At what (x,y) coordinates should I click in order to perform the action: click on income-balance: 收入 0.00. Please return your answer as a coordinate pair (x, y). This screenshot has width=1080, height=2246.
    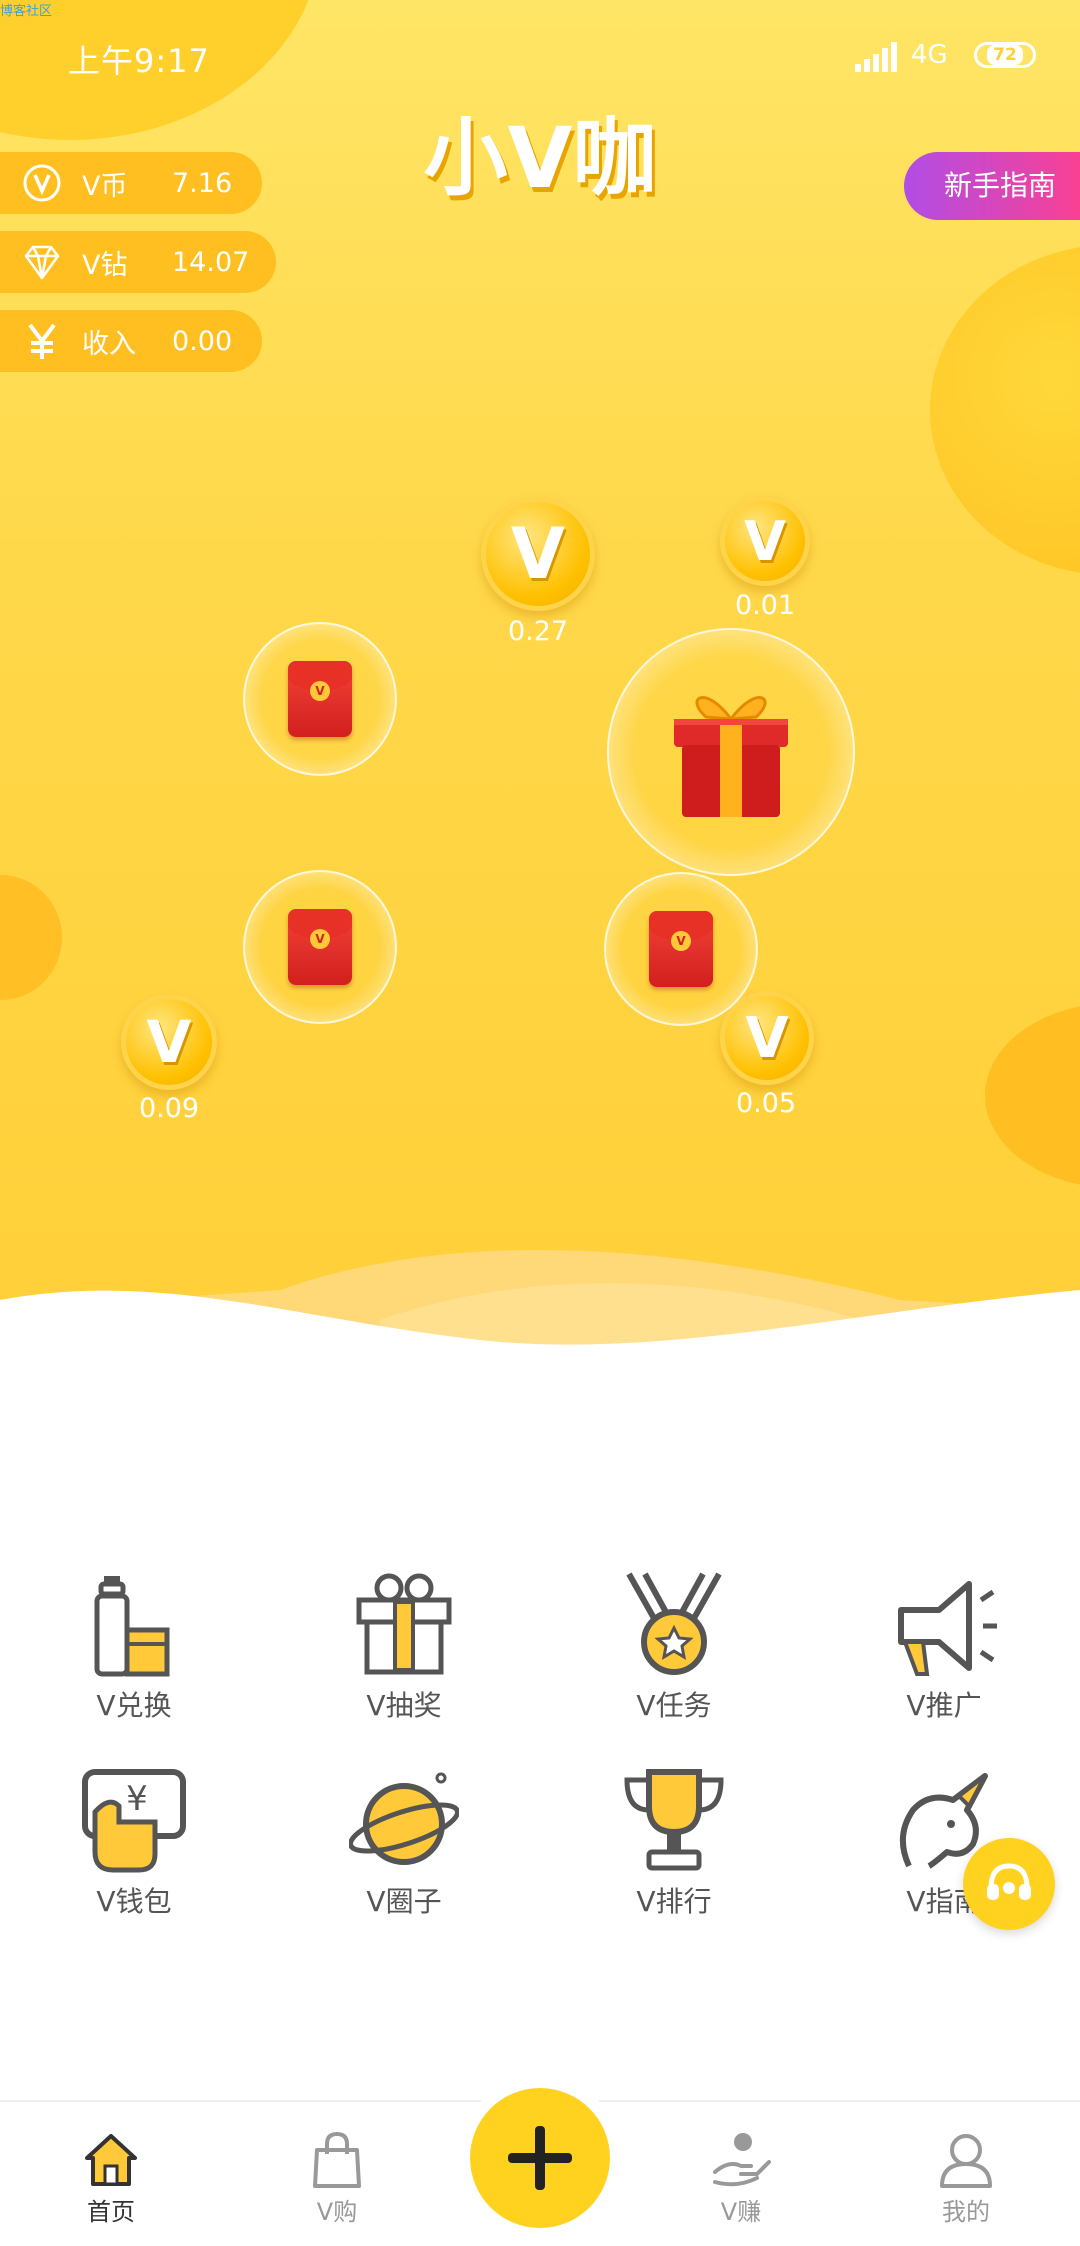
    Looking at the image, I should click on (131, 341).